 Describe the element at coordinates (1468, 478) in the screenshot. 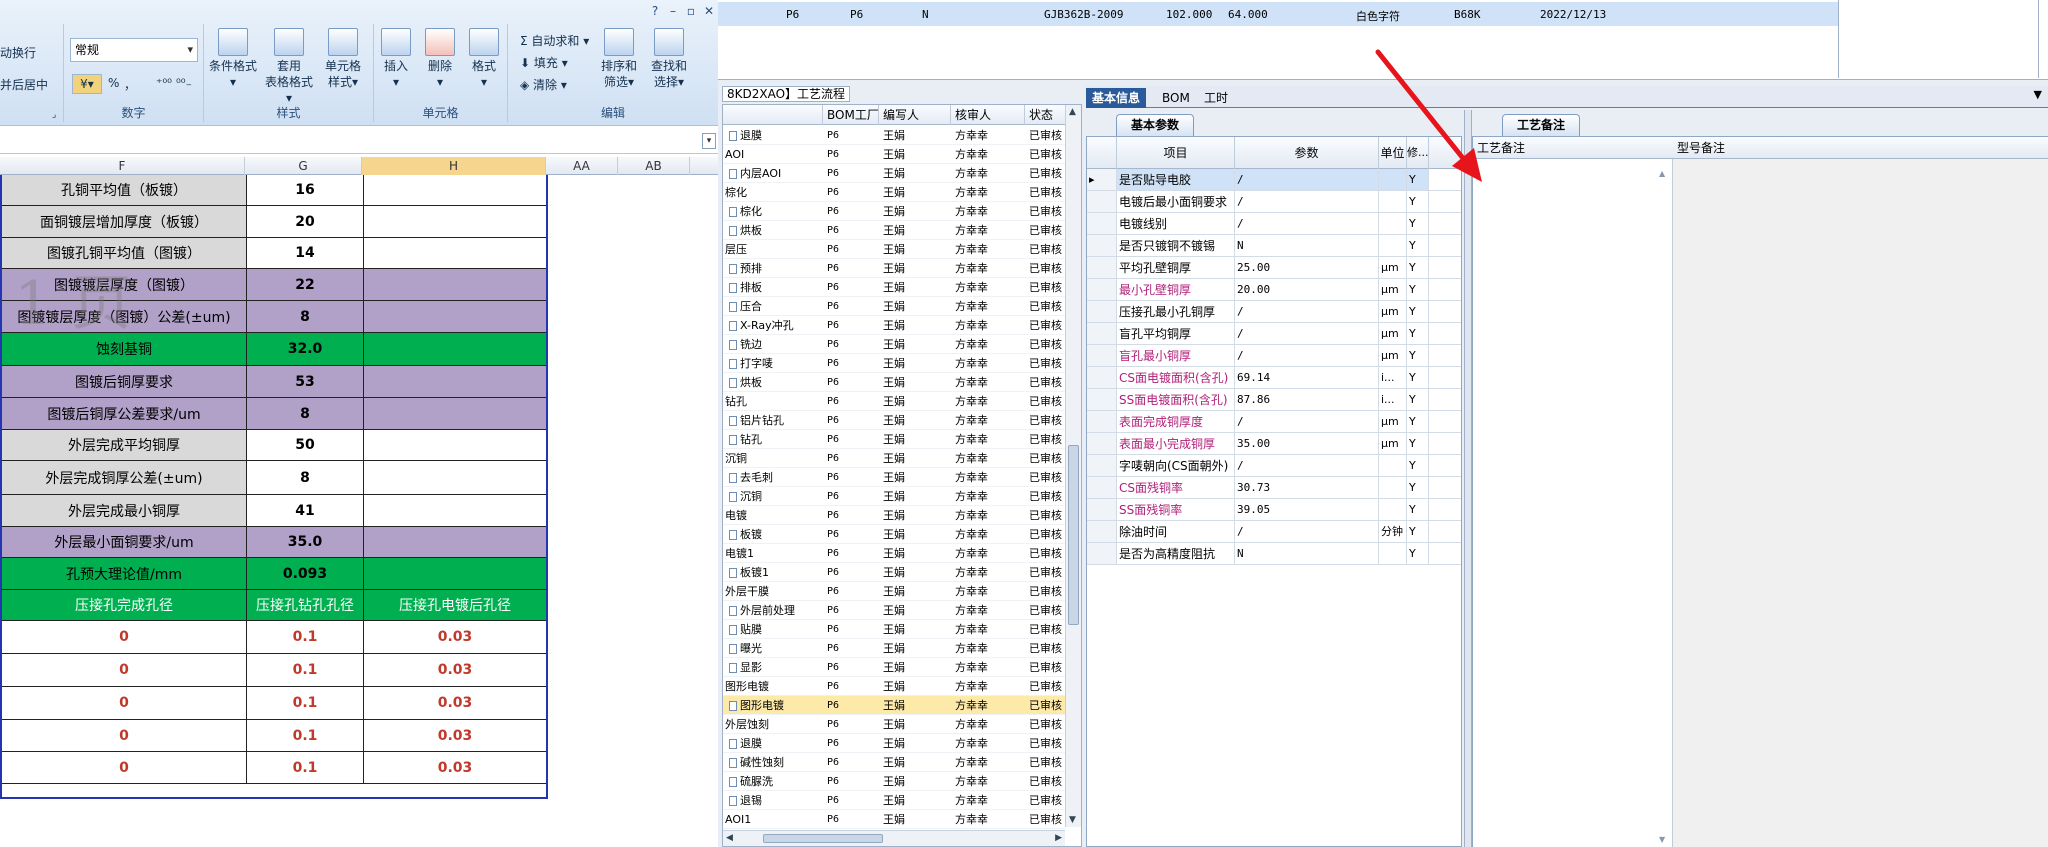

I see `panel-splitter` at that location.